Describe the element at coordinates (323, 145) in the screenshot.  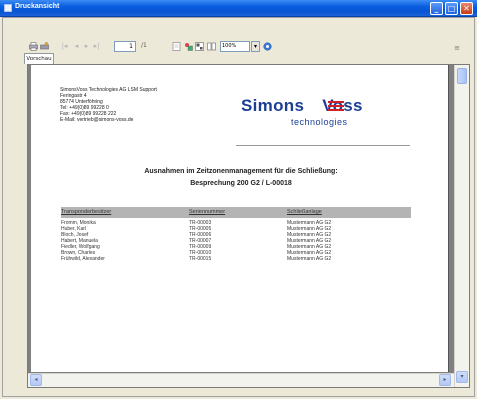
I see `header-divider` at that location.